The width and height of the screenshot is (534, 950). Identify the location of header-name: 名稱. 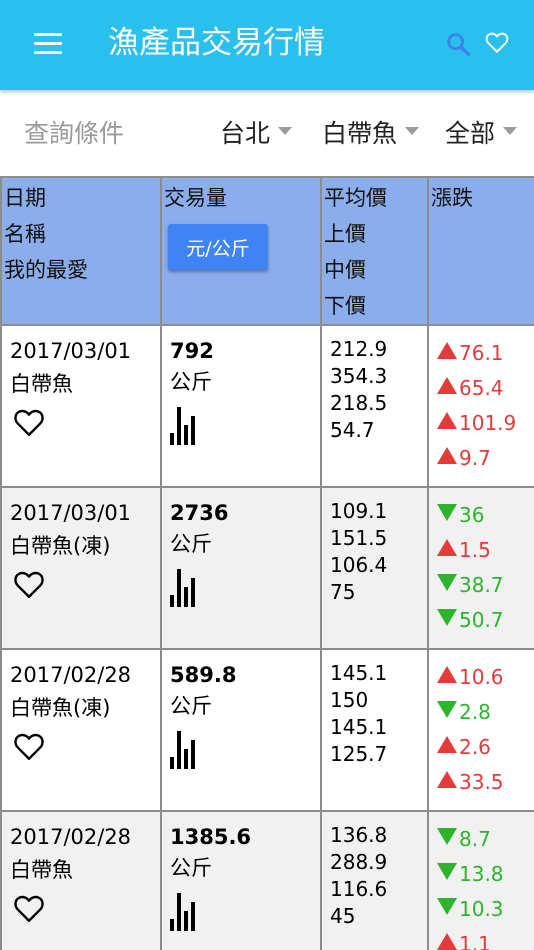
(25, 234).